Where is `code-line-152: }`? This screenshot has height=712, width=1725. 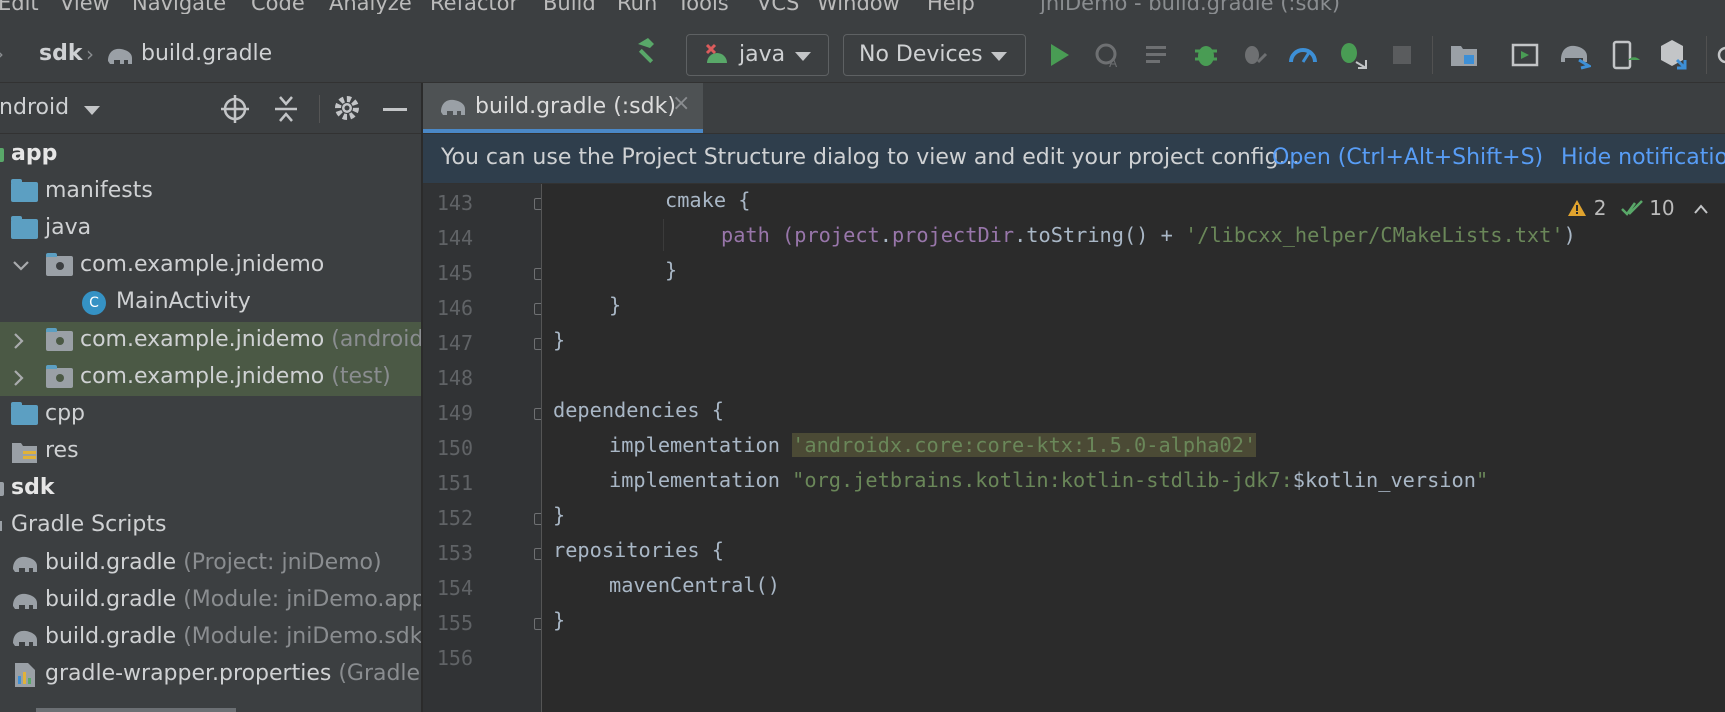
code-line-152: } is located at coordinates (559, 515).